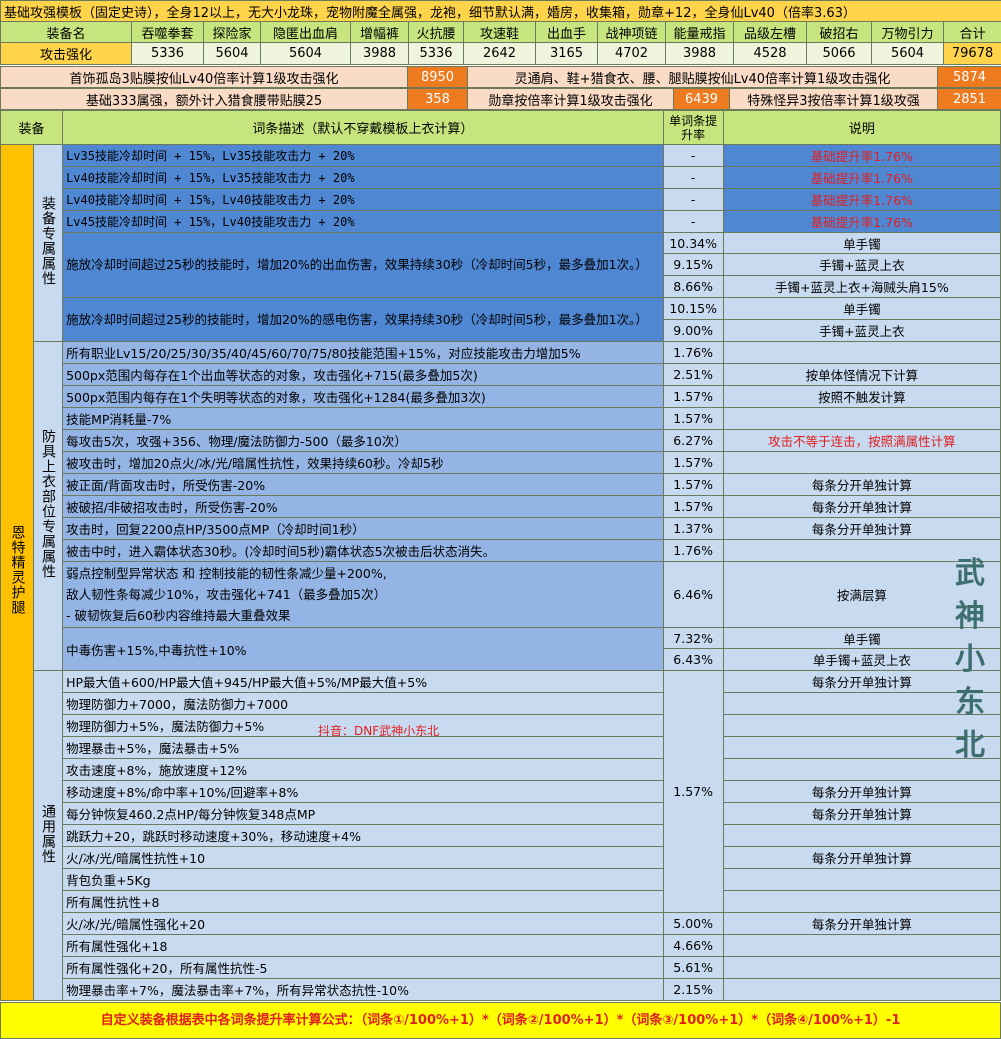  What do you see at coordinates (380, 32) in the screenshot?
I see `equip-cell: 增幅裤` at bounding box center [380, 32].